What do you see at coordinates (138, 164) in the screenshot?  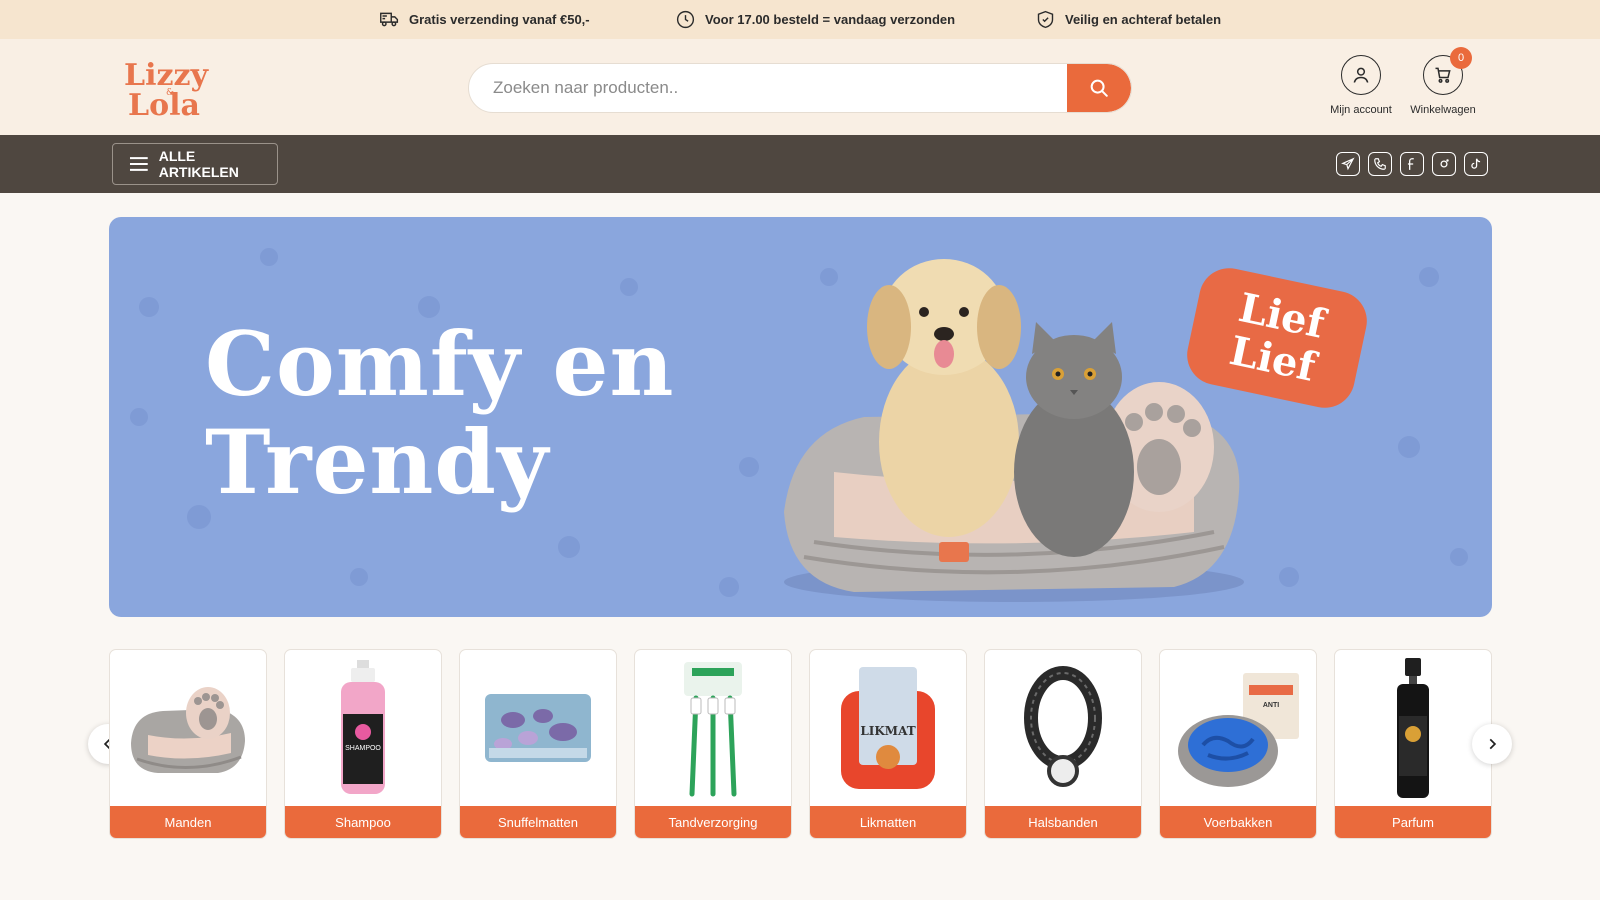 I see `hamburger-menu-icon` at bounding box center [138, 164].